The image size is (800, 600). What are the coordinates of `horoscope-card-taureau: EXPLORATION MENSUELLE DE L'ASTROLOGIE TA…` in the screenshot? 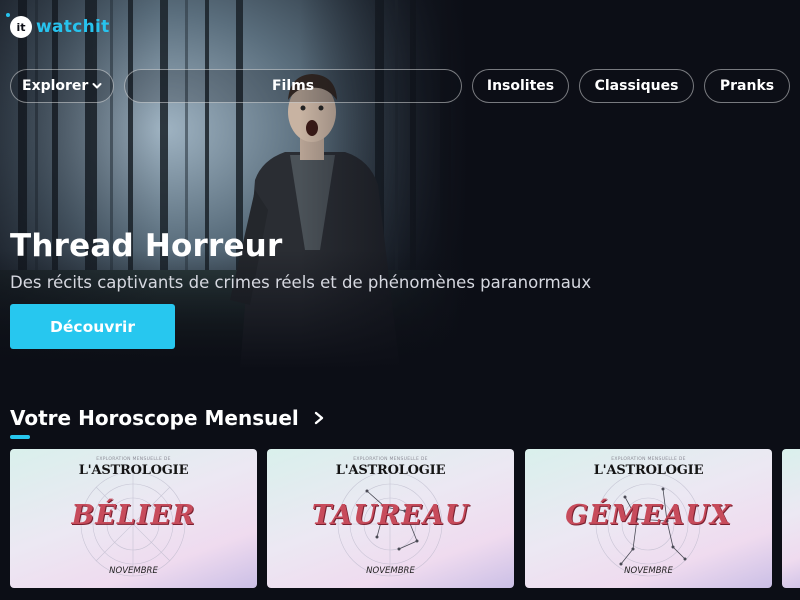 It's located at (390, 518).